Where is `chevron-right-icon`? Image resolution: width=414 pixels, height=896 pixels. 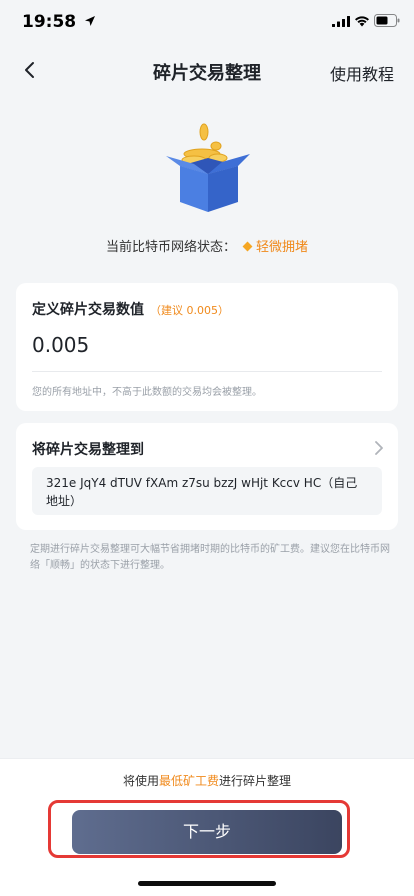
chevron-right-icon is located at coordinates (379, 448).